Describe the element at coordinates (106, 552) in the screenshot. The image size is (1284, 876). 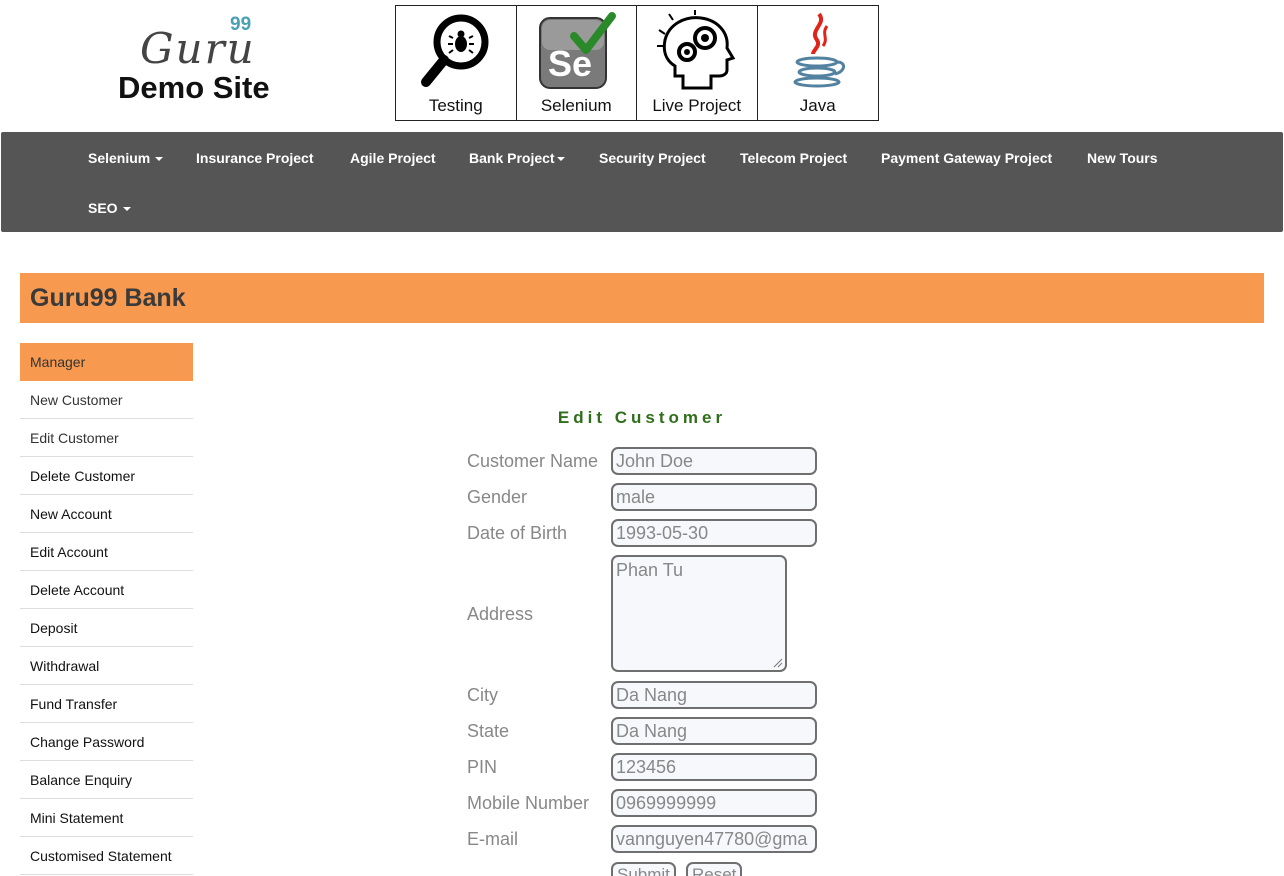
I see `sidebar-item-edit-account: Edit Account` at that location.